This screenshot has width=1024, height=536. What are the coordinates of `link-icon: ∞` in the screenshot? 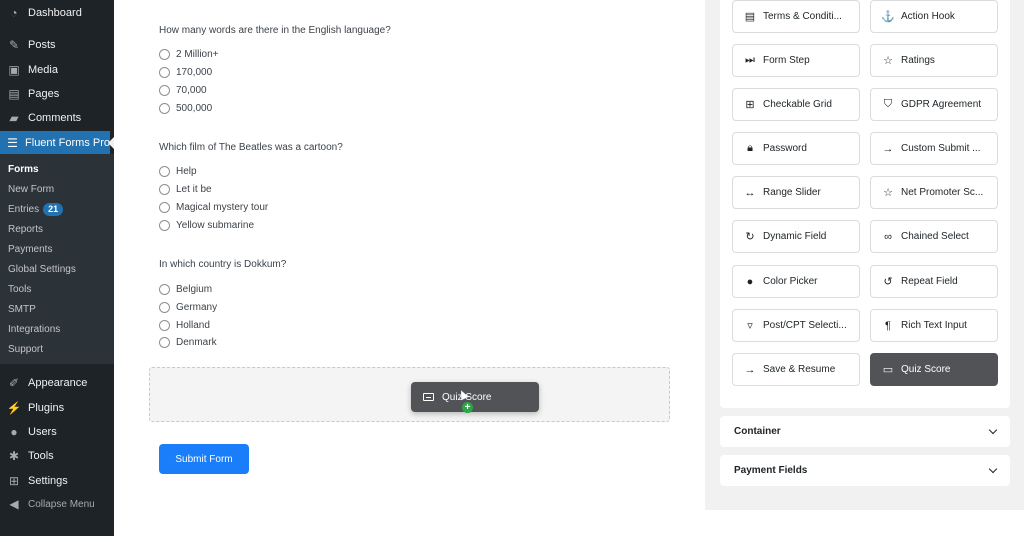 It's located at (888, 236).